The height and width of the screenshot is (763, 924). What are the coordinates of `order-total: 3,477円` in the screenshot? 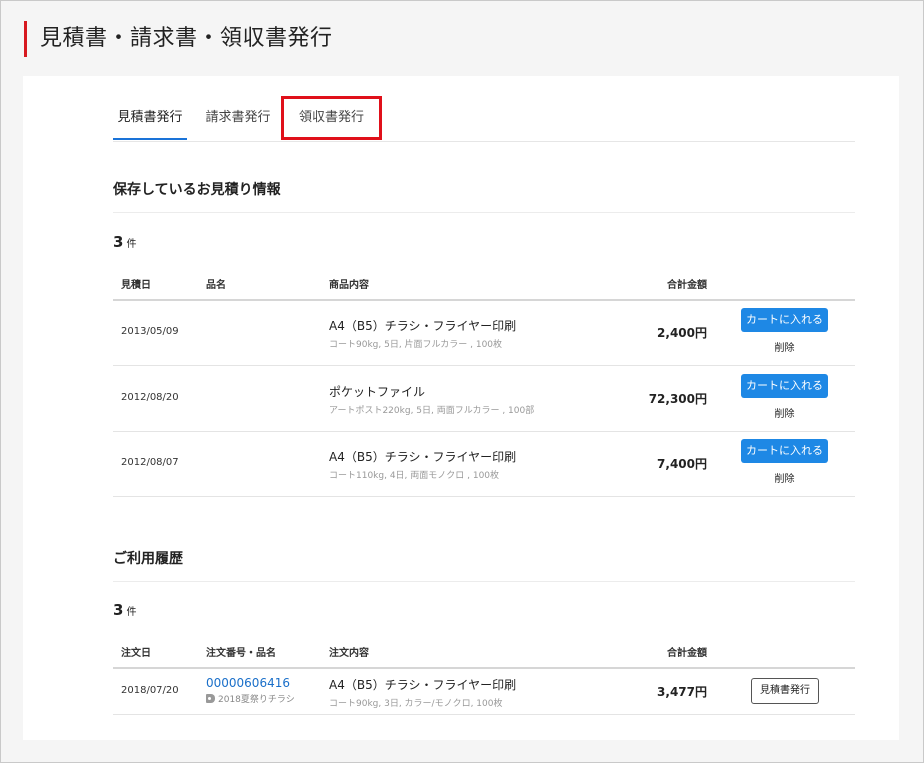 It's located at (682, 692).